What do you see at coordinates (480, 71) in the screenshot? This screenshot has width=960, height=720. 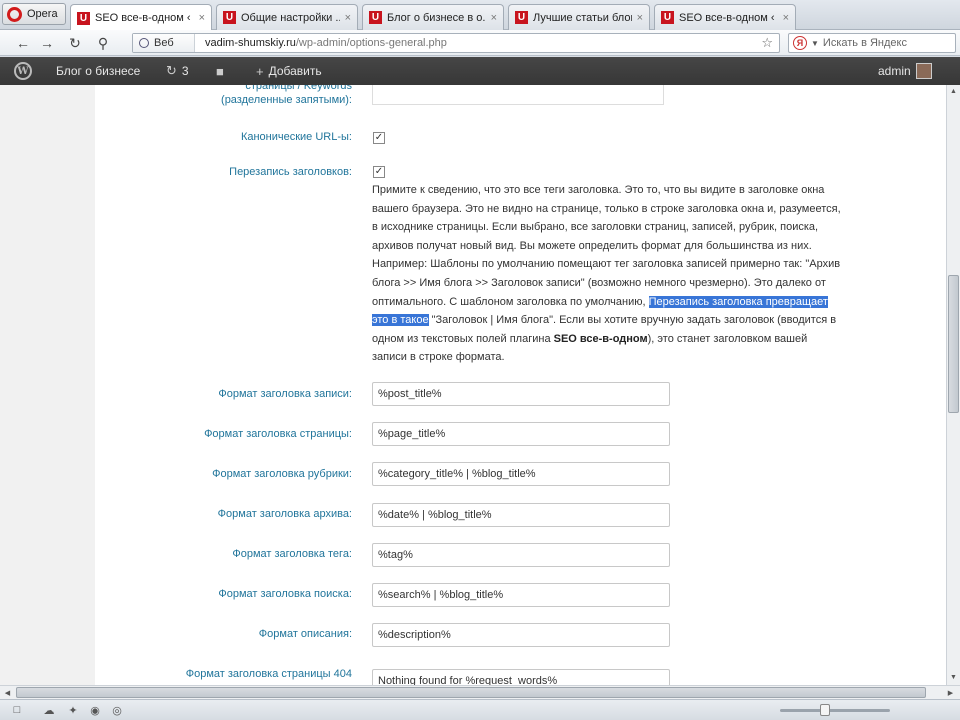 I see `wp-admin-bar: W Блог о бизнесе ↻ 3 ■ + Добавить admin` at bounding box center [480, 71].